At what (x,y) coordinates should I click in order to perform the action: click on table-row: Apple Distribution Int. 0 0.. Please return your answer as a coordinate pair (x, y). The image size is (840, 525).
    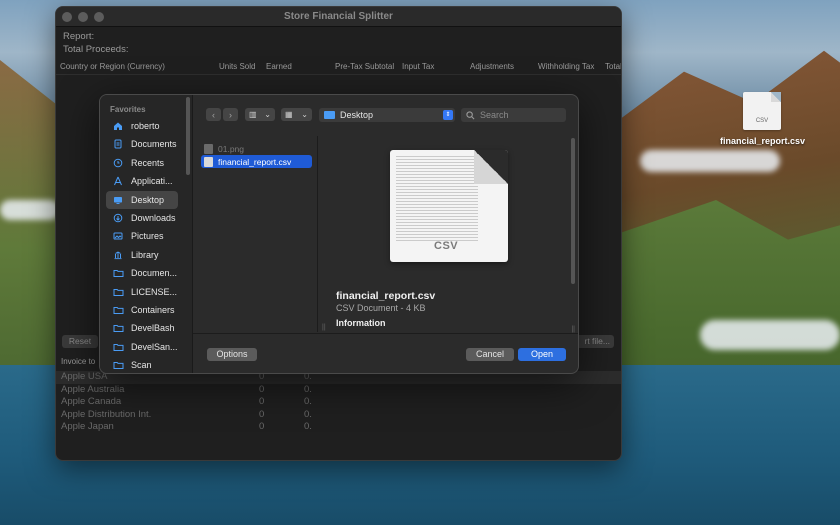
    Looking at the image, I should click on (338, 415).